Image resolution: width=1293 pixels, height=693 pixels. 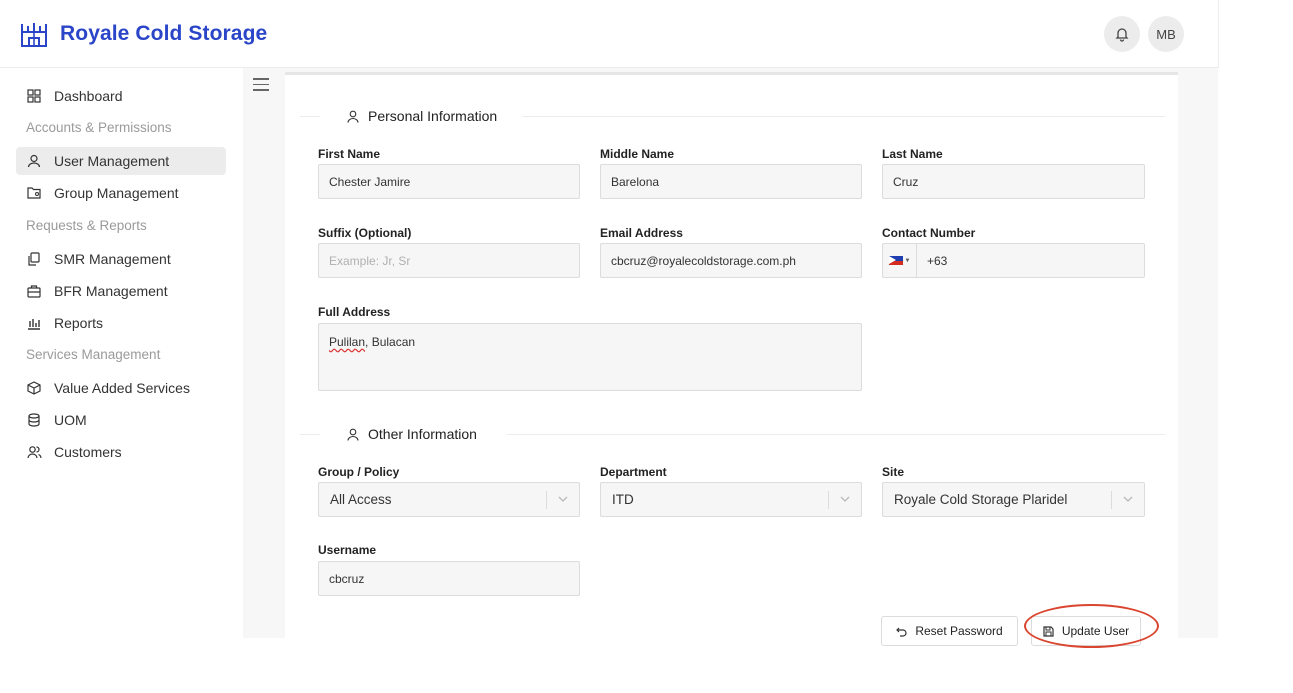 I want to click on middle-name-input: Barelona, so click(x=731, y=181).